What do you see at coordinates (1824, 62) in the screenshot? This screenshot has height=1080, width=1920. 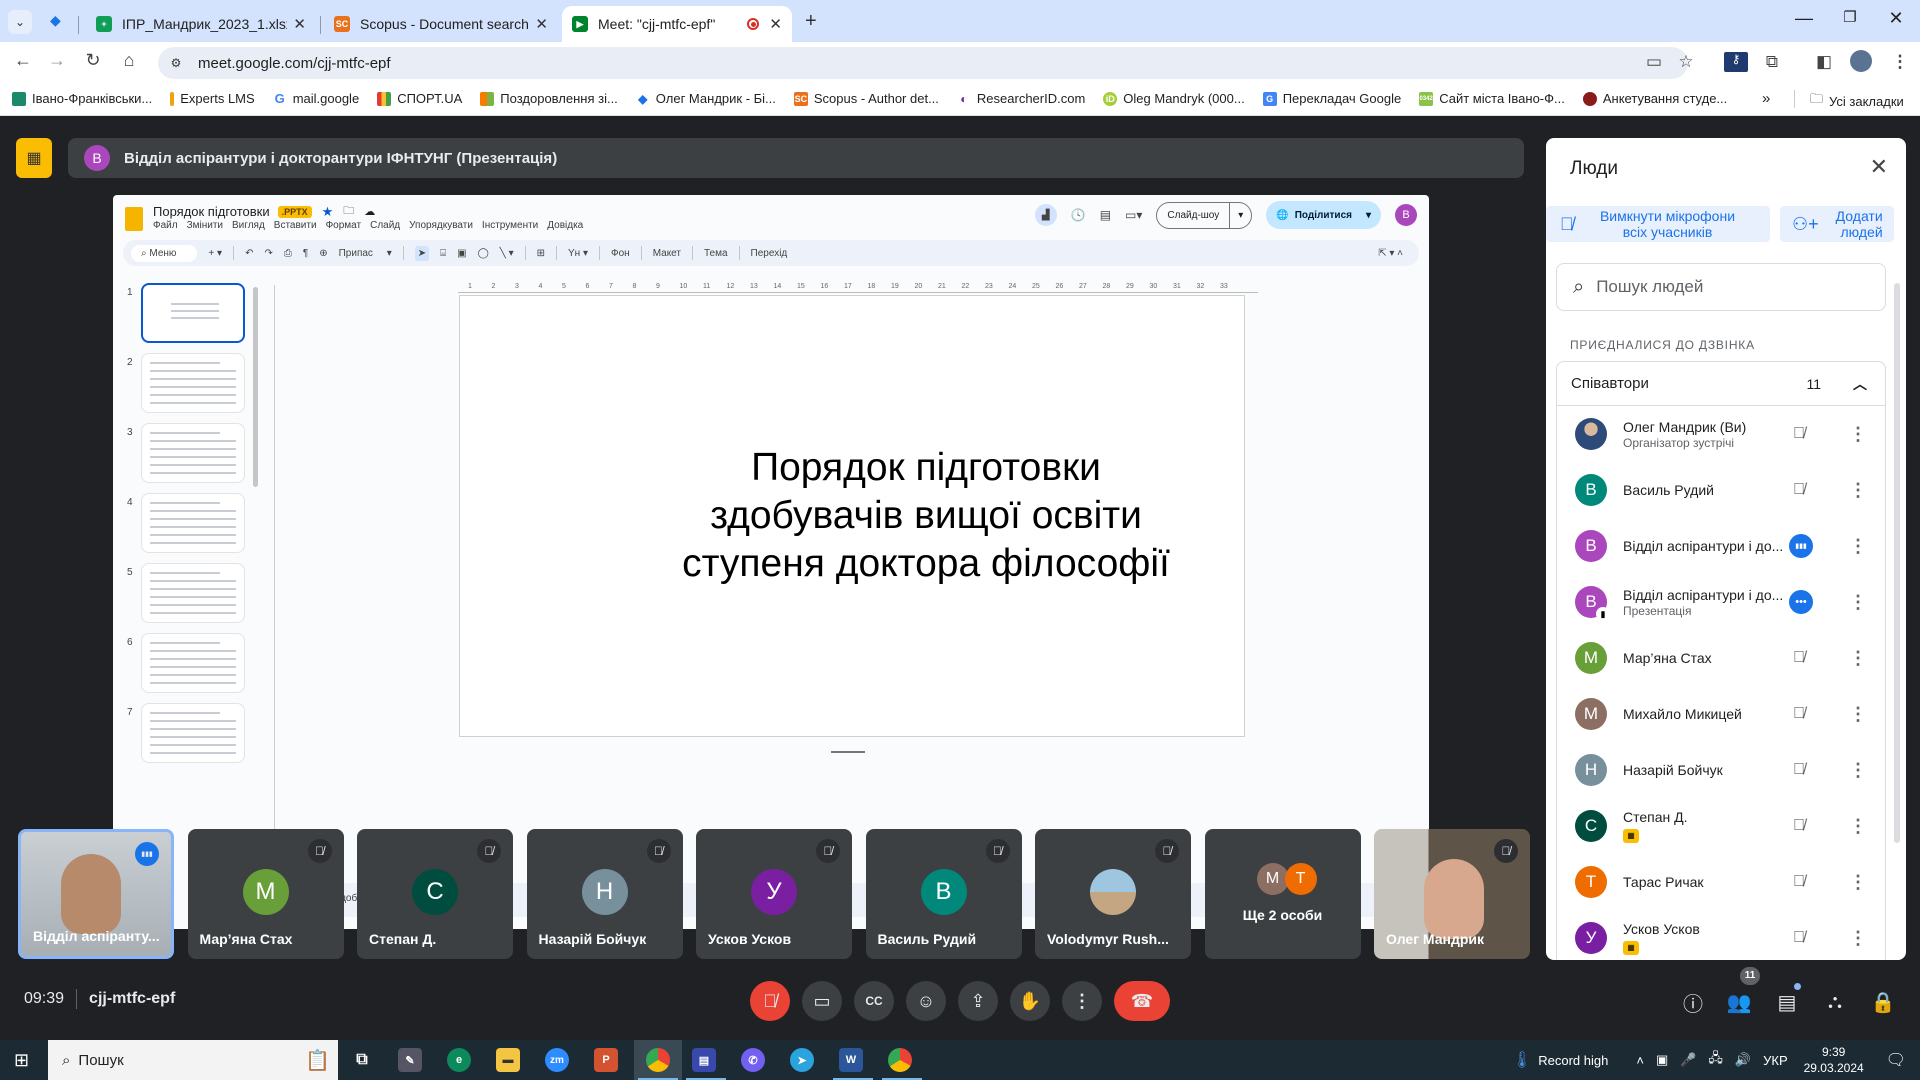 I see `side-panel-icon: ◧` at bounding box center [1824, 62].